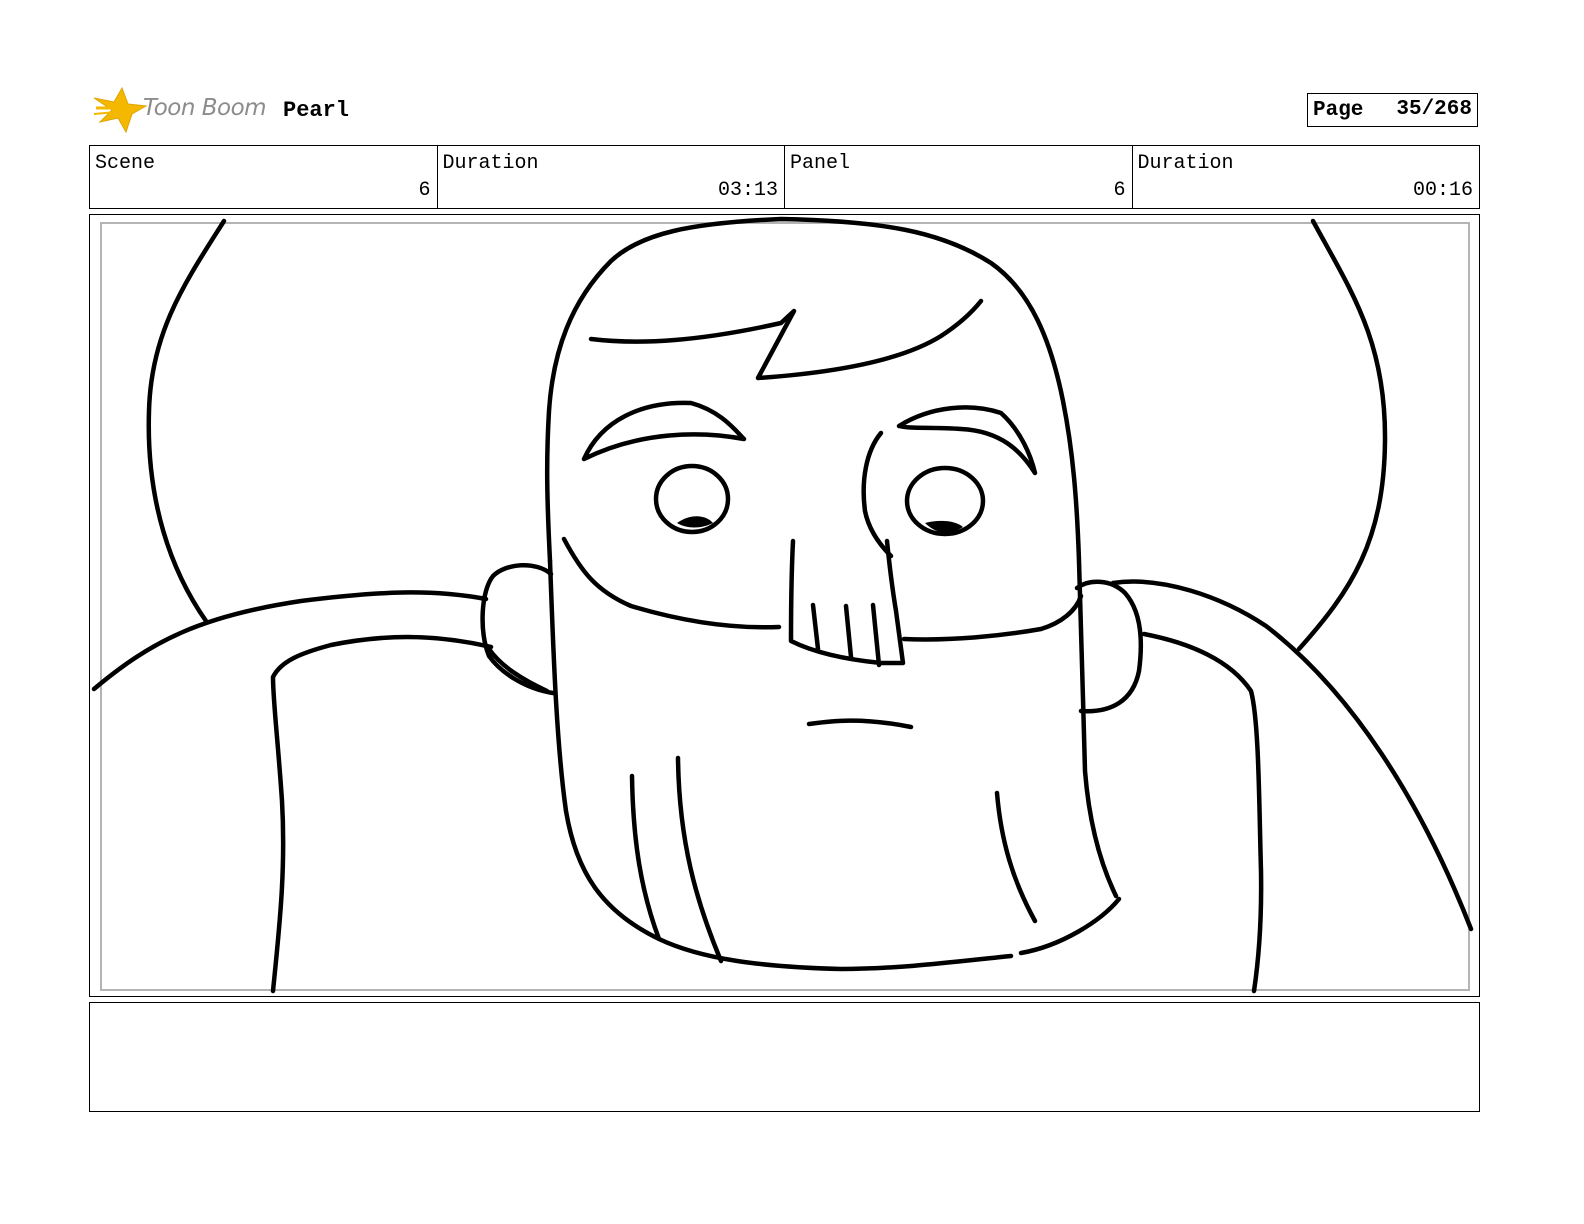 Image resolution: width=1584 pixels, height=1224 pixels. What do you see at coordinates (860, 724) in the screenshot?
I see `mouth` at bounding box center [860, 724].